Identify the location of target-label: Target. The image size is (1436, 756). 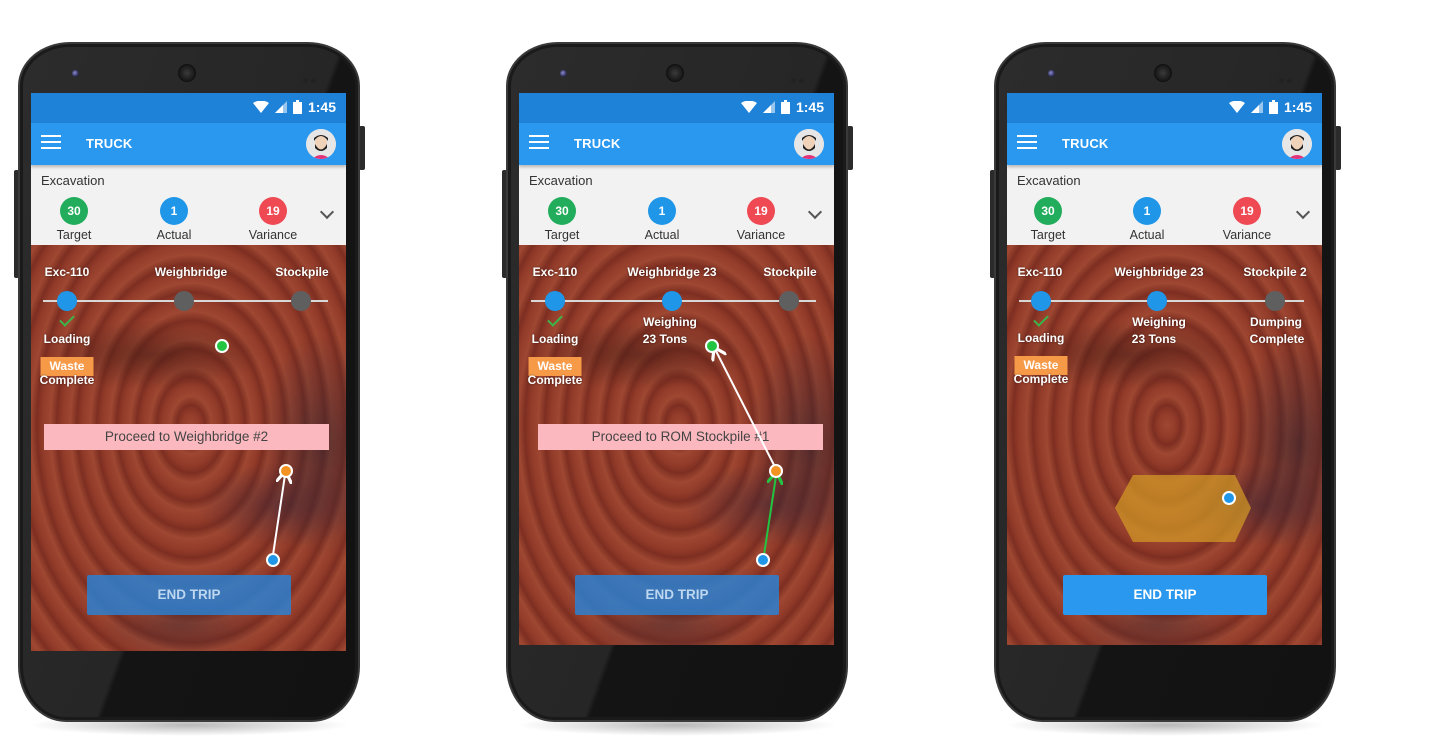
(1048, 235).